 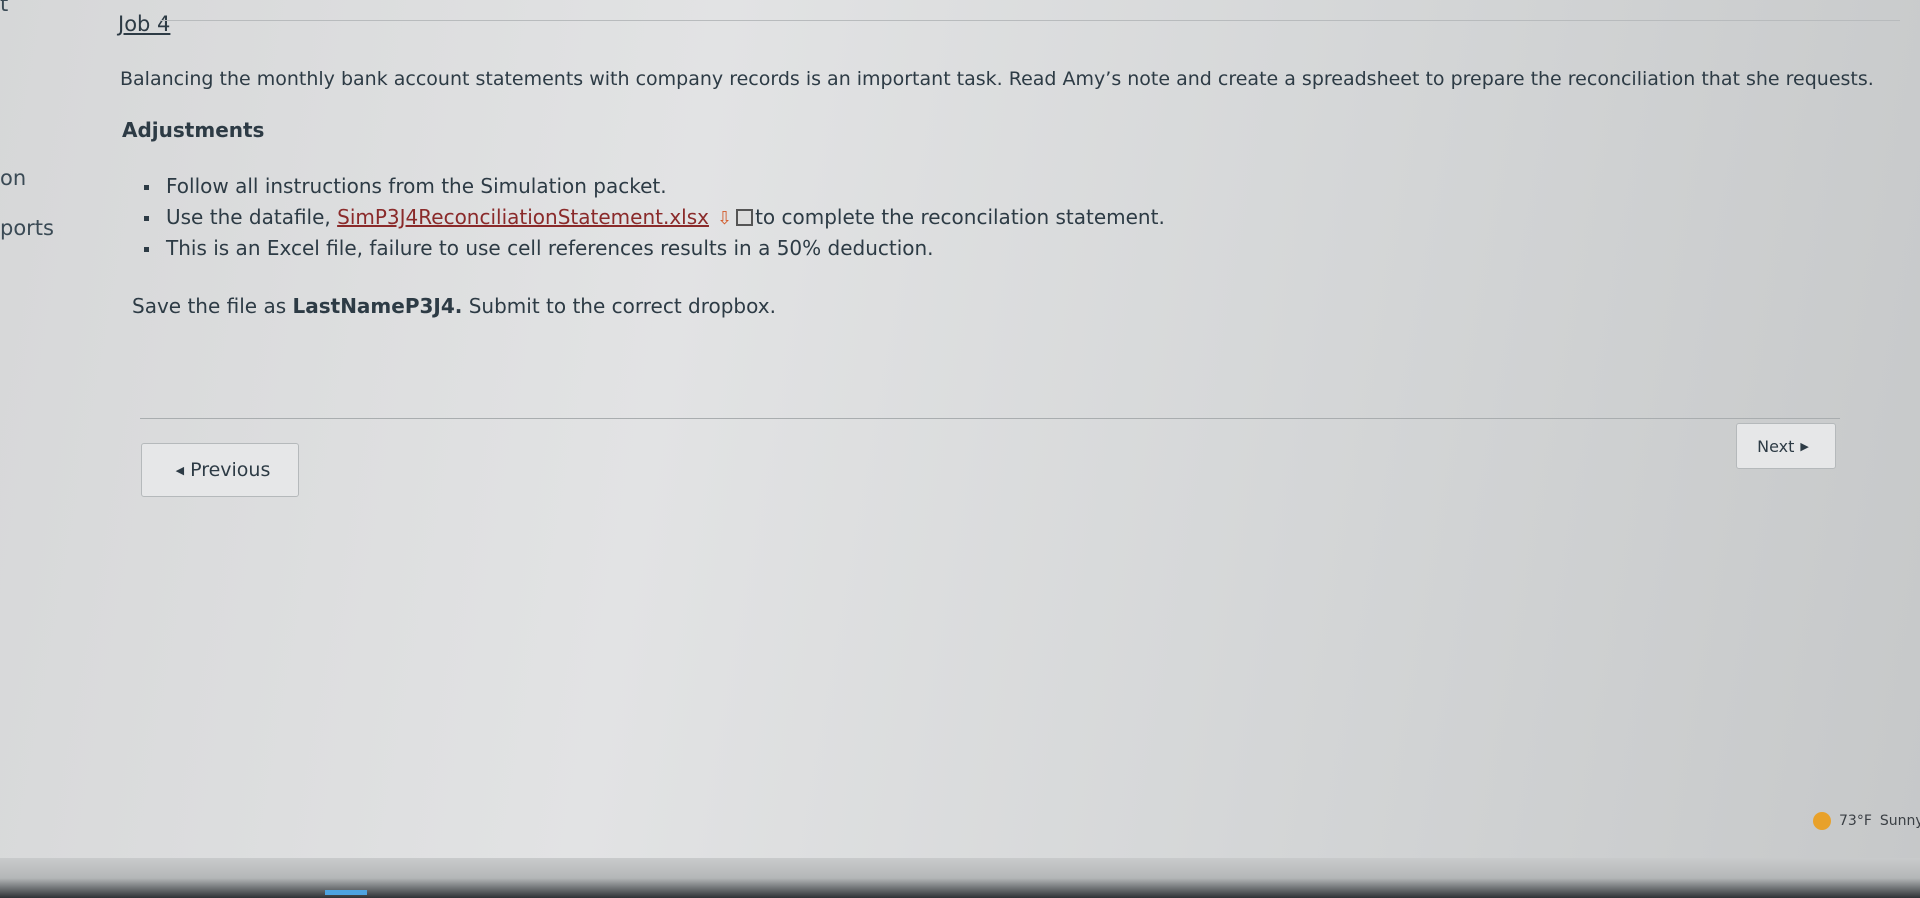 I want to click on next-button: Next ▶, so click(x=1786, y=446).